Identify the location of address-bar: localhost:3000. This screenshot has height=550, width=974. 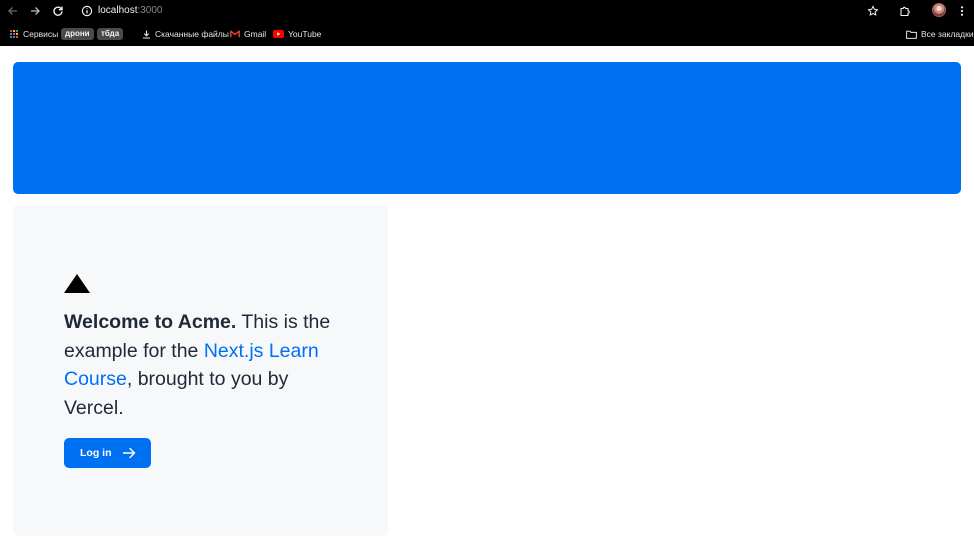
(130, 10).